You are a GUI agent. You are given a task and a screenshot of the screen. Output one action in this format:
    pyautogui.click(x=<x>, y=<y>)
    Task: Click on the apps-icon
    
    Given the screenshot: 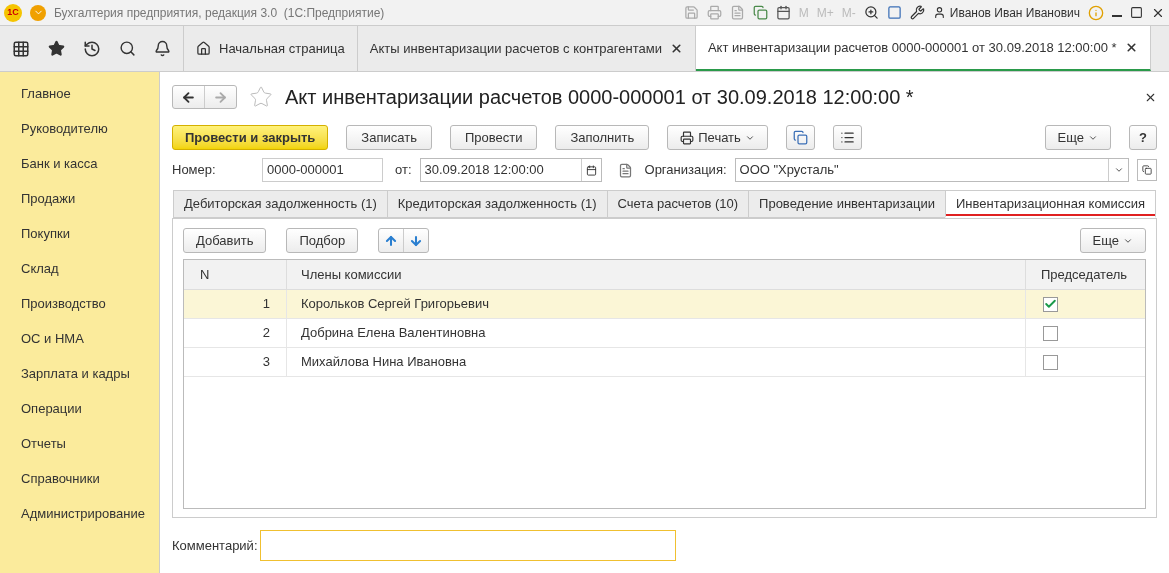 What is the action you would take?
    pyautogui.click(x=21, y=48)
    